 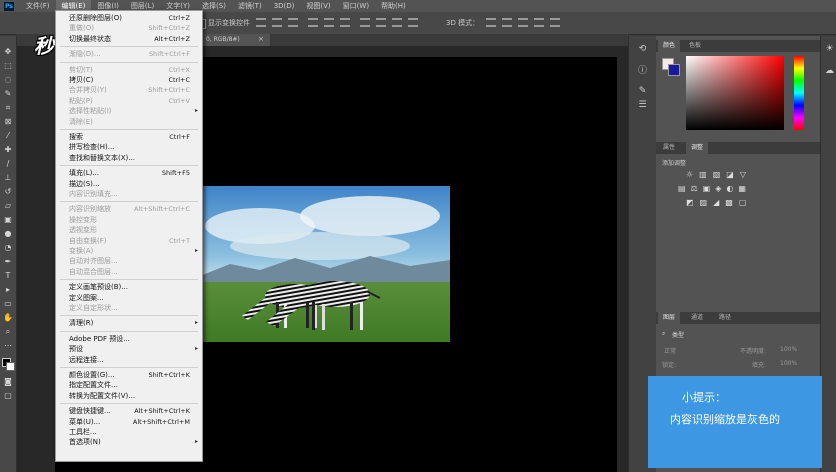 What do you see at coordinates (8, 178) in the screenshot?
I see `clone-stamp-tool-icon: ⊥` at bounding box center [8, 178].